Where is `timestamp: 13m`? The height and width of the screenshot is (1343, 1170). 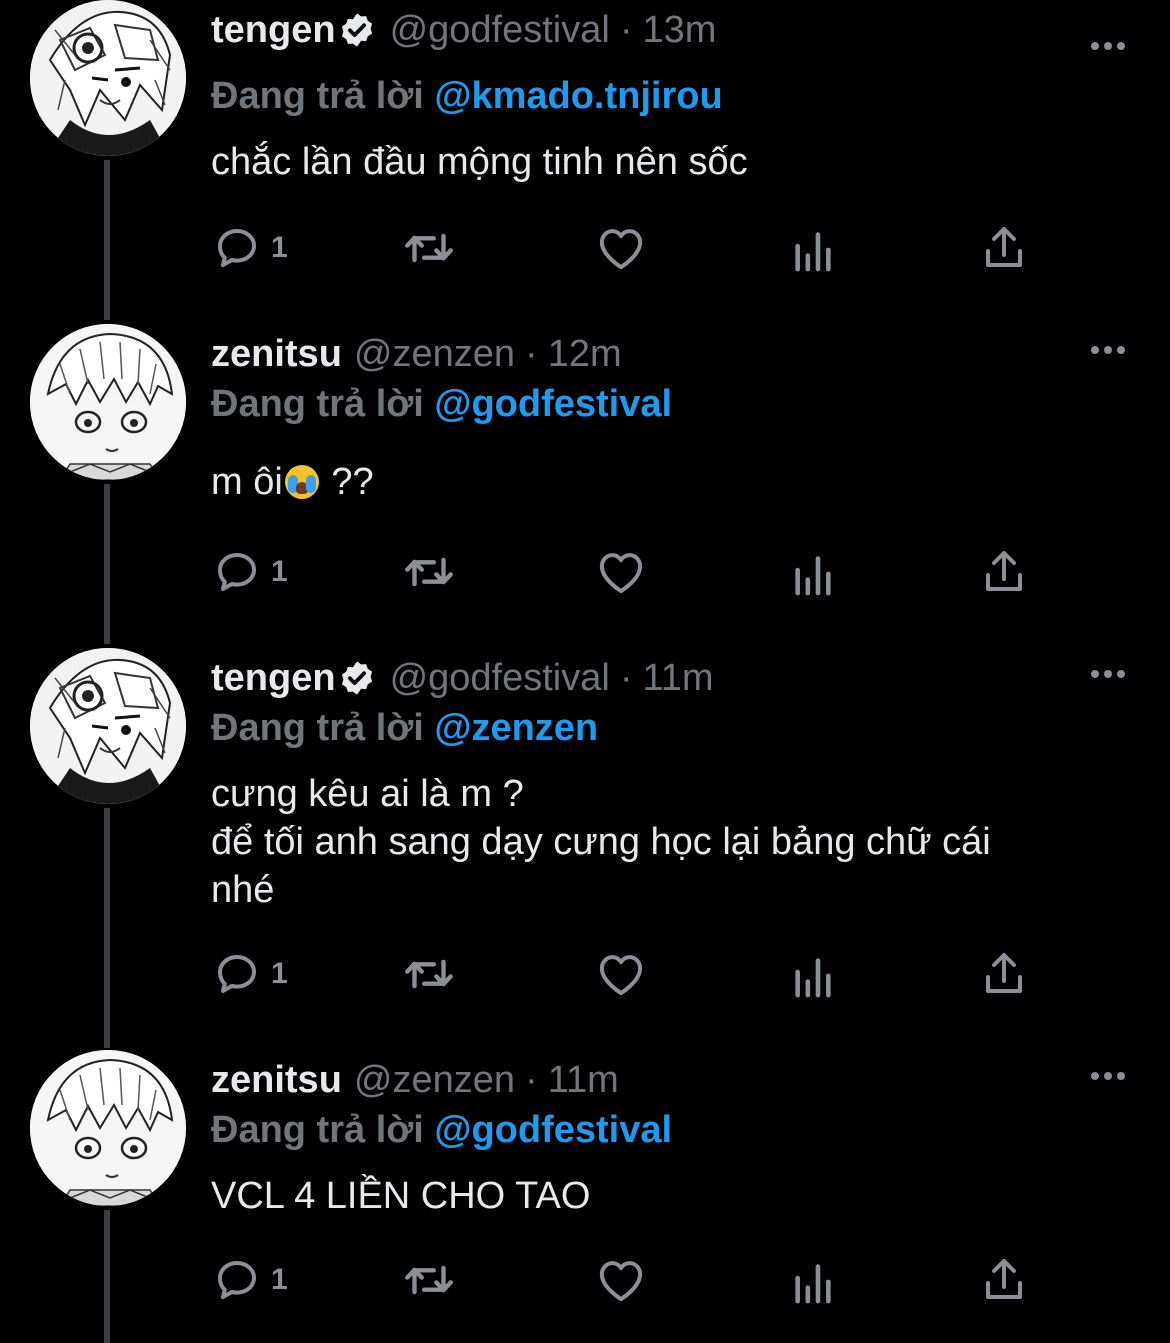
timestamp: 13m is located at coordinates (679, 30).